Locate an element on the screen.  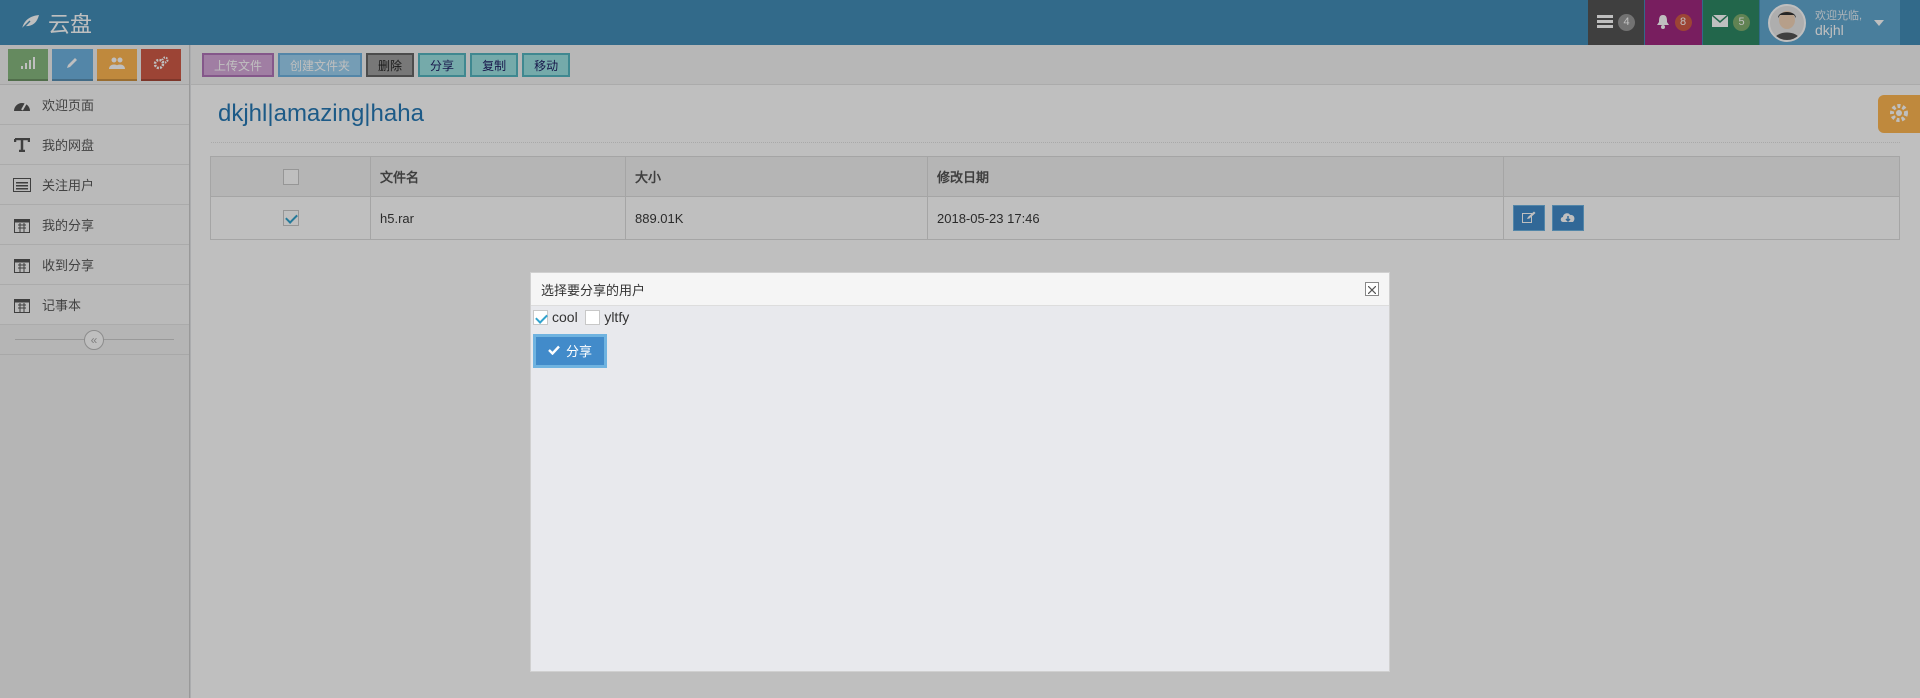
user-option-label: cool is located at coordinates (565, 317).